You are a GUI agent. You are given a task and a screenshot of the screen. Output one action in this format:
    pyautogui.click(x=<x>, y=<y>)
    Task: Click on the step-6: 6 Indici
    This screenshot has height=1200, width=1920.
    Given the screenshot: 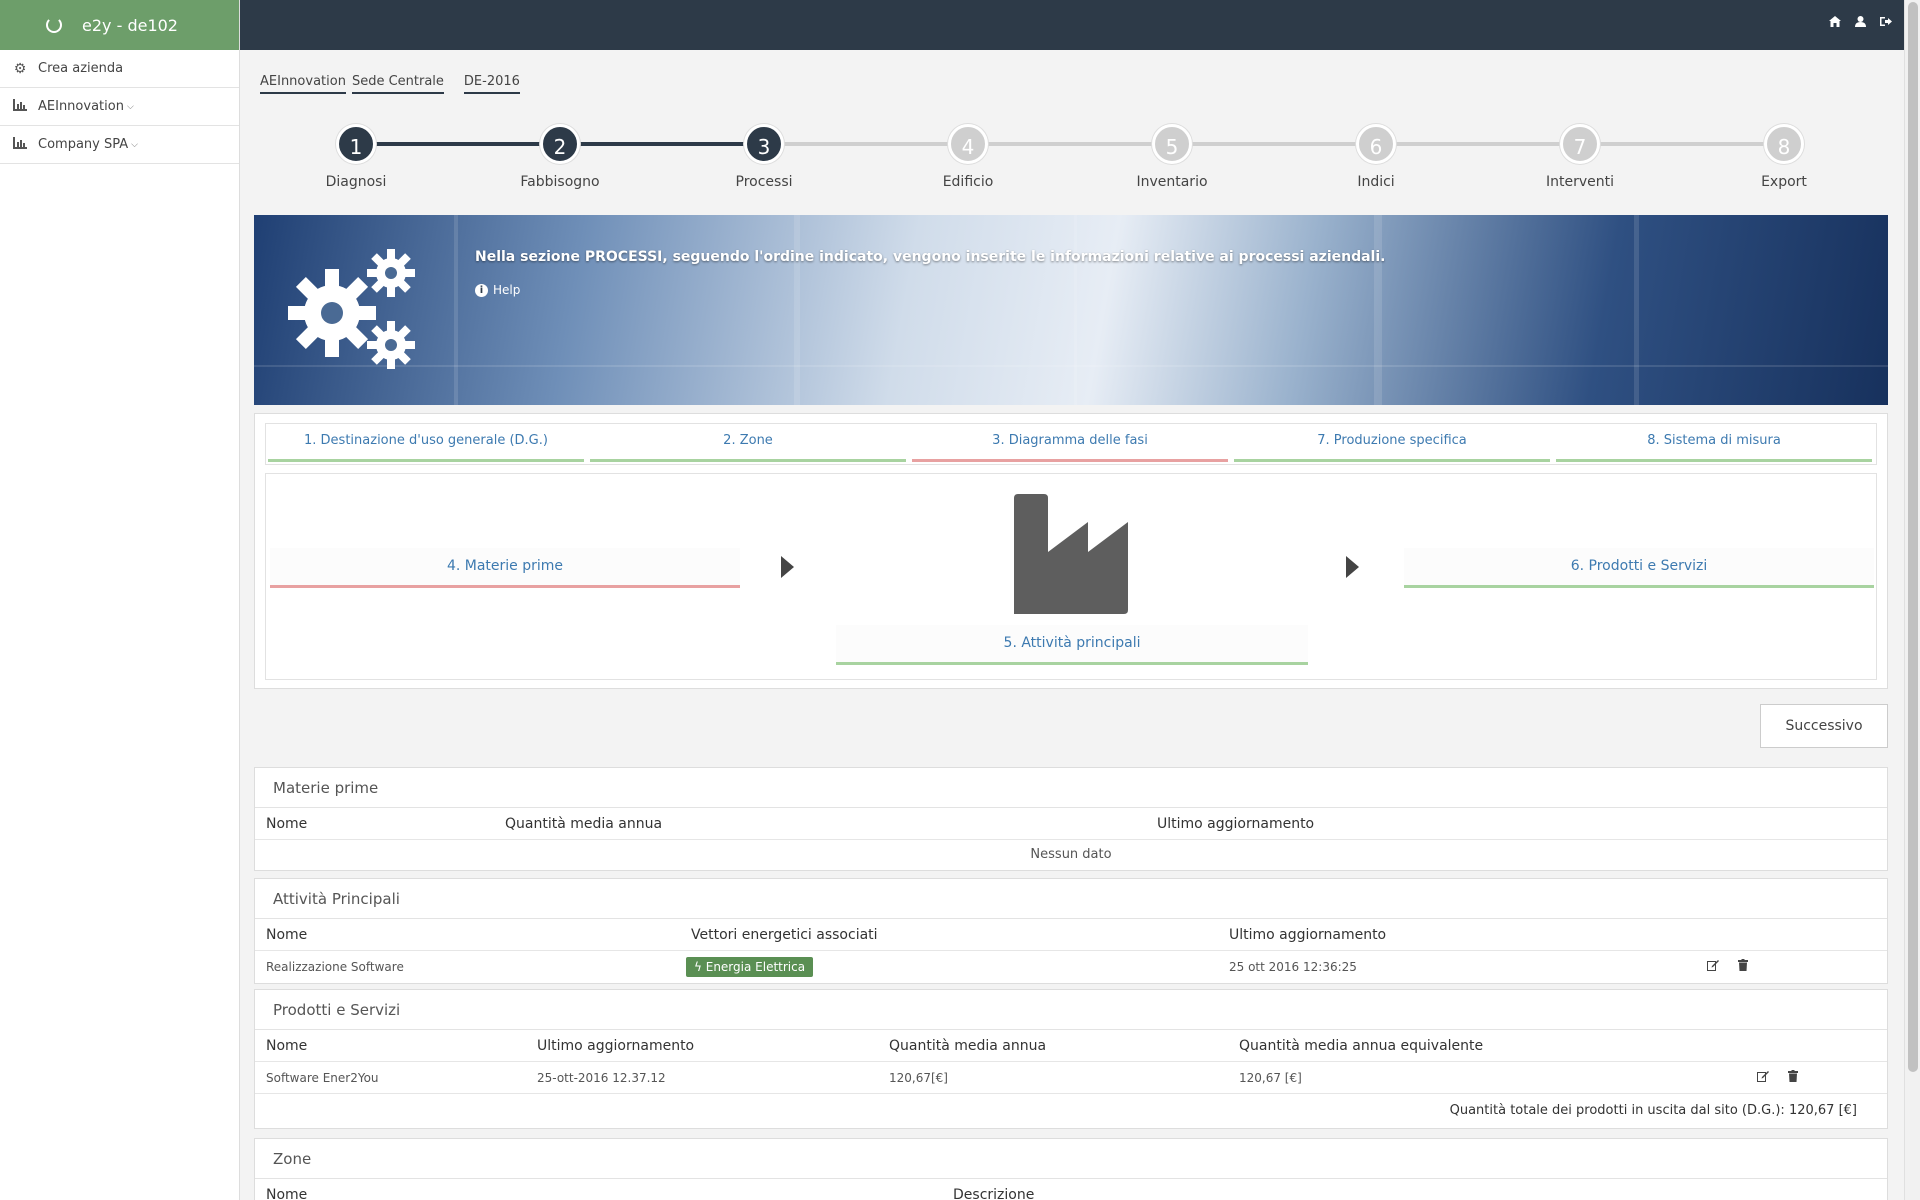 What is the action you would take?
    pyautogui.click(x=1376, y=157)
    